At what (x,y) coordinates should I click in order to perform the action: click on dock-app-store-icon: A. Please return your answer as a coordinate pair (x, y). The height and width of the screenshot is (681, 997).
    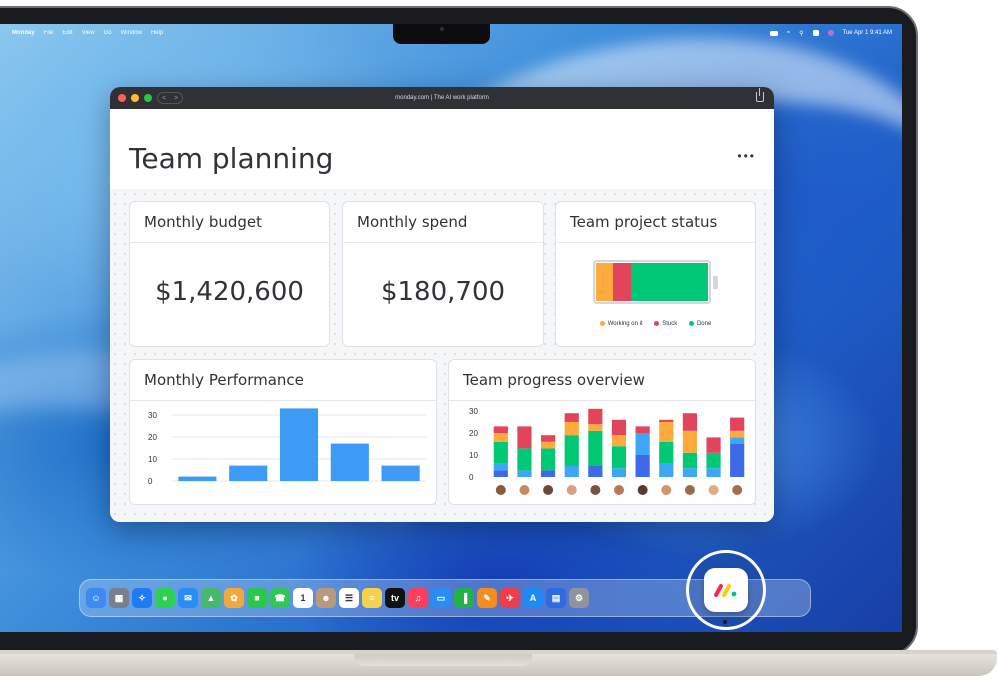
    Looking at the image, I should click on (533, 598).